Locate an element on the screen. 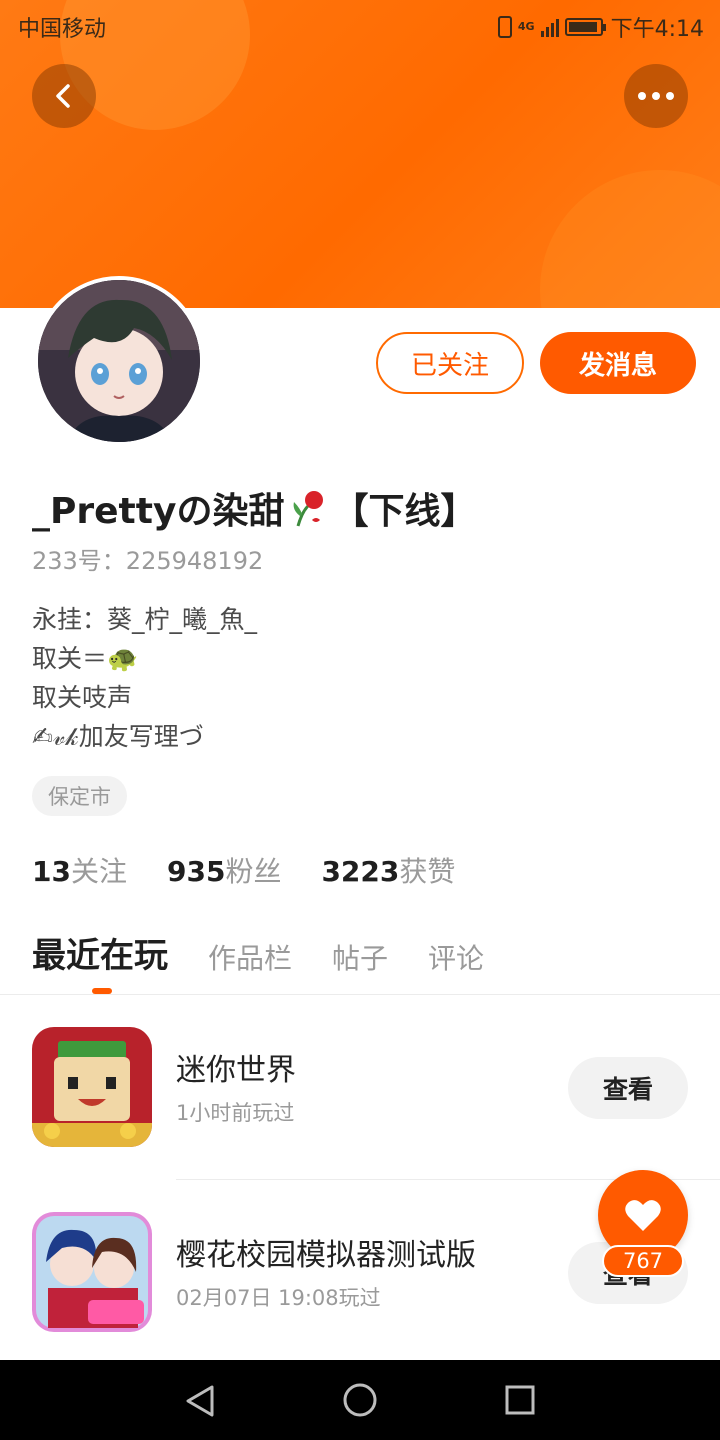  stat-following: 13关注 is located at coordinates (79, 870).